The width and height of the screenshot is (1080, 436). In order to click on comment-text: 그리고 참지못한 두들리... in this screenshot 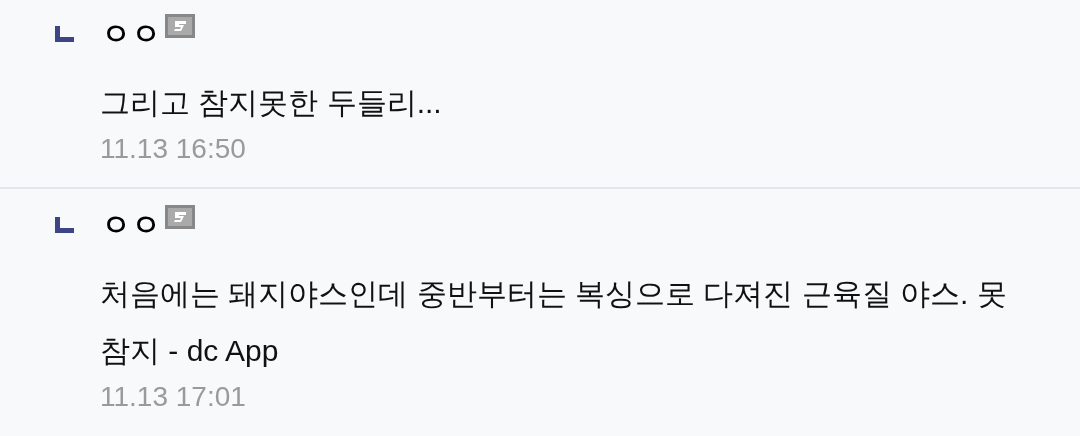, I will do `click(271, 103)`.